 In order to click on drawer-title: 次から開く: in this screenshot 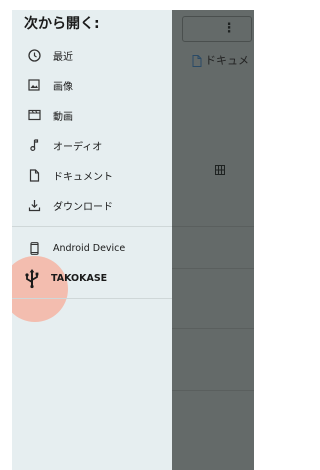, I will do `click(62, 24)`.